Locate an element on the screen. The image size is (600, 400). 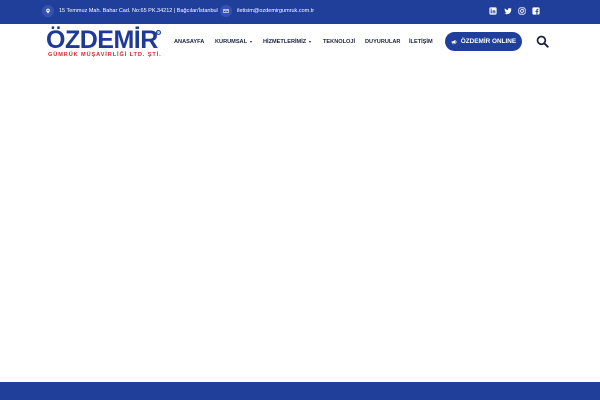
nav-item-iletisim: İLETİŞİM is located at coordinates (421, 42).